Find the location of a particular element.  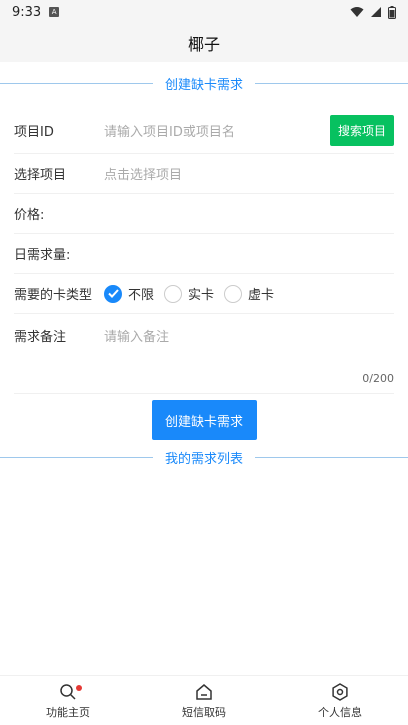

list-section-title: 我的需求列表 is located at coordinates (204, 459).